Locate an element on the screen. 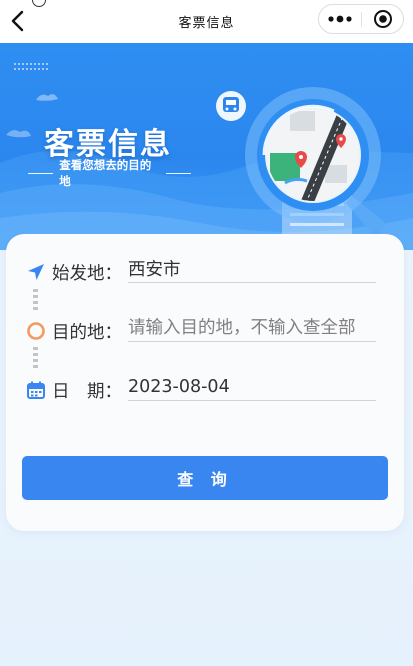 The height and width of the screenshot is (666, 413). subtitle-left-line is located at coordinates (41, 173).